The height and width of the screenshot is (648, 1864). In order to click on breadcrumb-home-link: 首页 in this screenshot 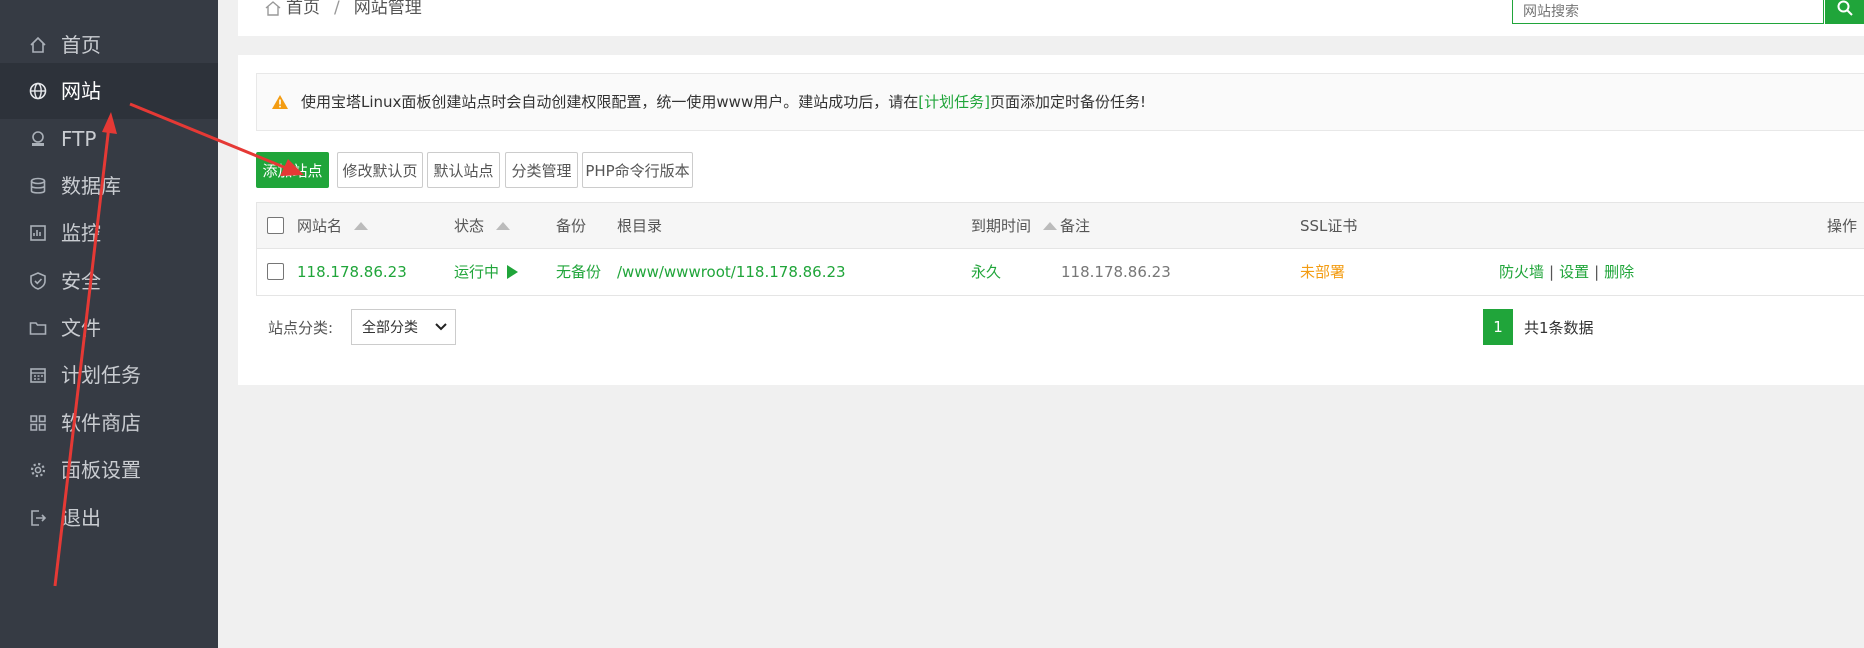, I will do `click(303, 8)`.